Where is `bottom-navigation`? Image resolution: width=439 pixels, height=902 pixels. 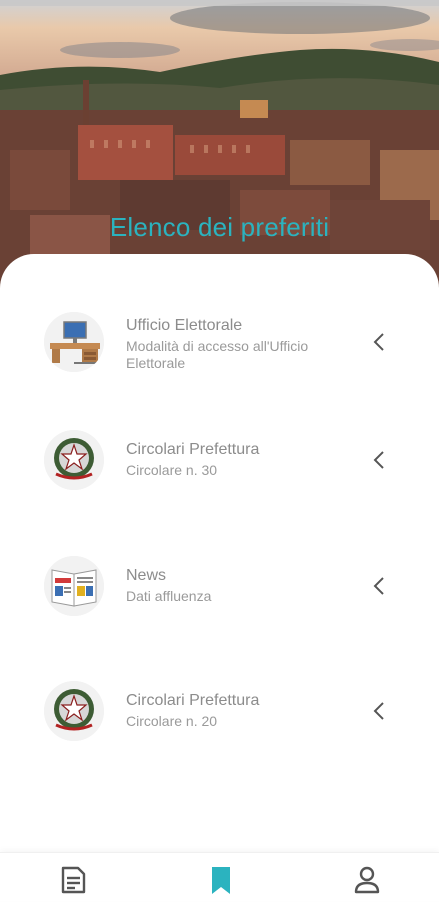 bottom-navigation is located at coordinates (219, 876).